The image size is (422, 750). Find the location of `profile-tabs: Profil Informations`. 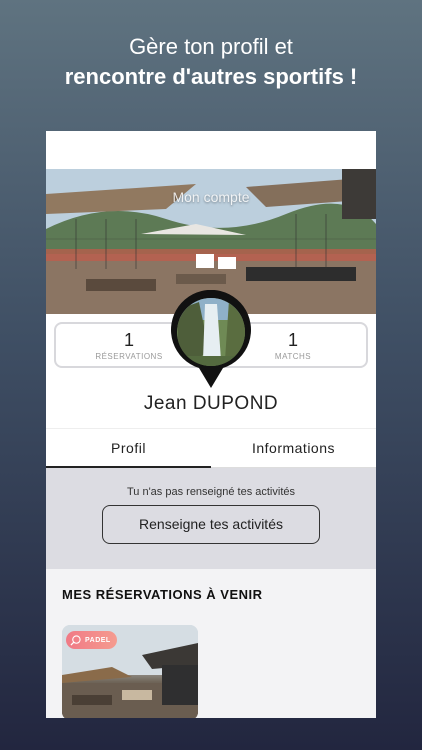

profile-tabs: Profil Informations is located at coordinates (211, 448).